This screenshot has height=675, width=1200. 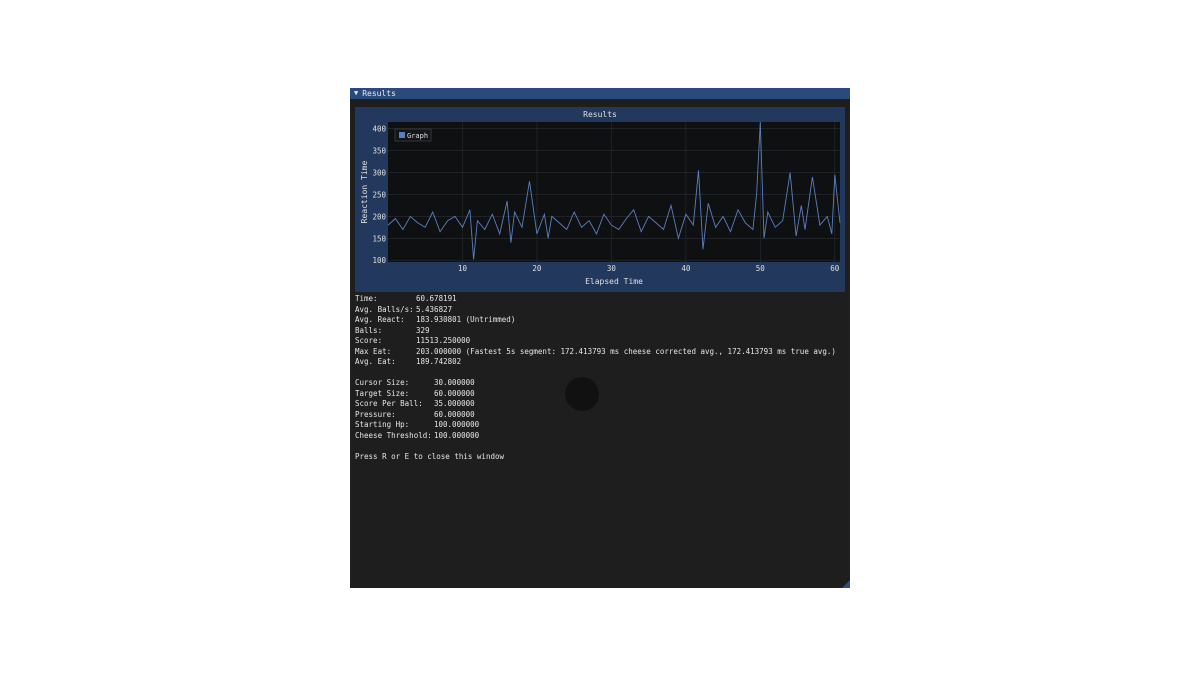 I want to click on window-title-bar: ▼ Results, so click(x=600, y=93).